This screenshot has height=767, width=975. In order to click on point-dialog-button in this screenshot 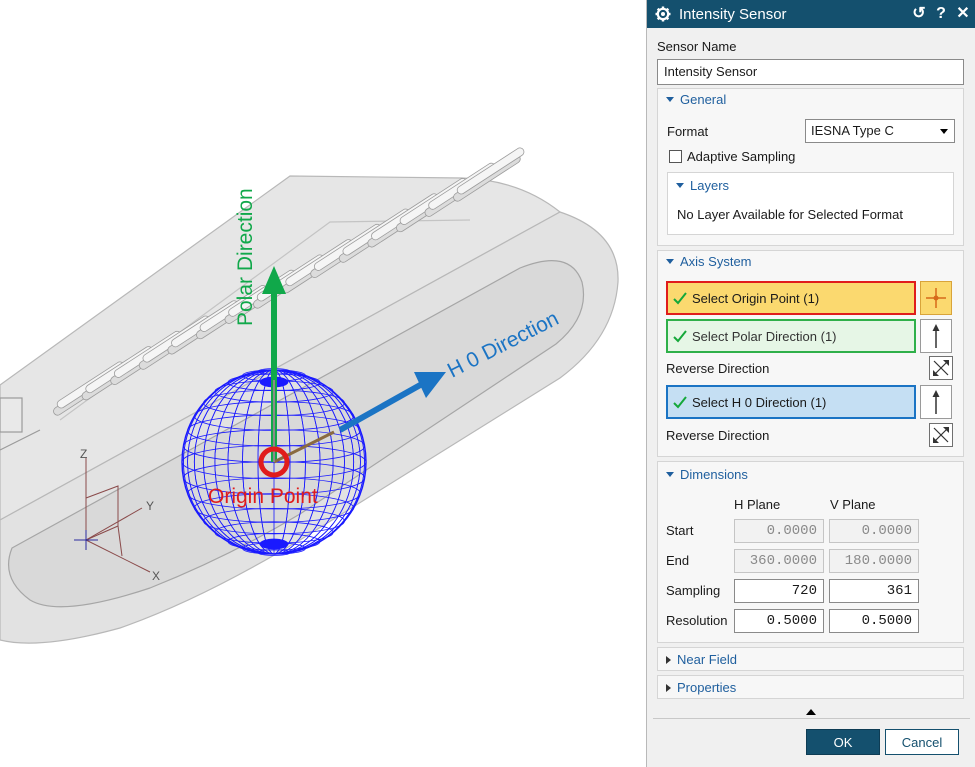, I will do `click(936, 298)`.